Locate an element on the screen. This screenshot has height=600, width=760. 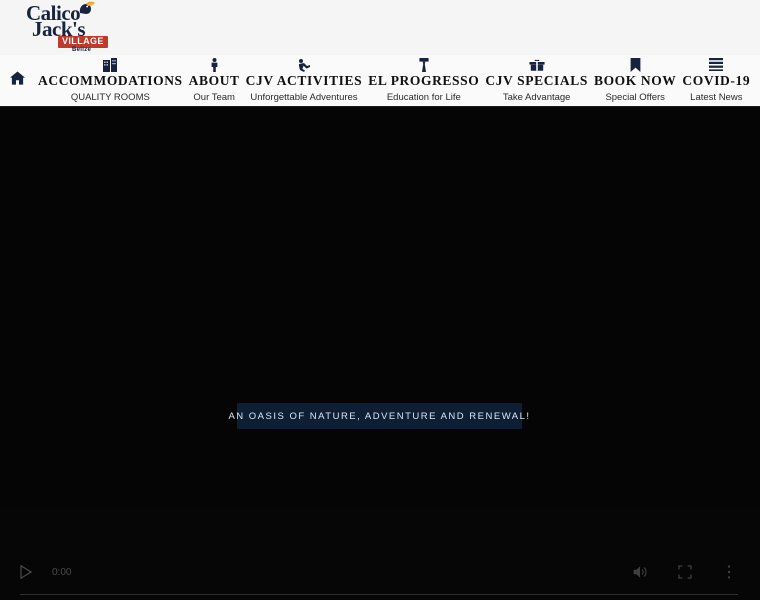
video-controls-left: 0:00 is located at coordinates (35, 572).